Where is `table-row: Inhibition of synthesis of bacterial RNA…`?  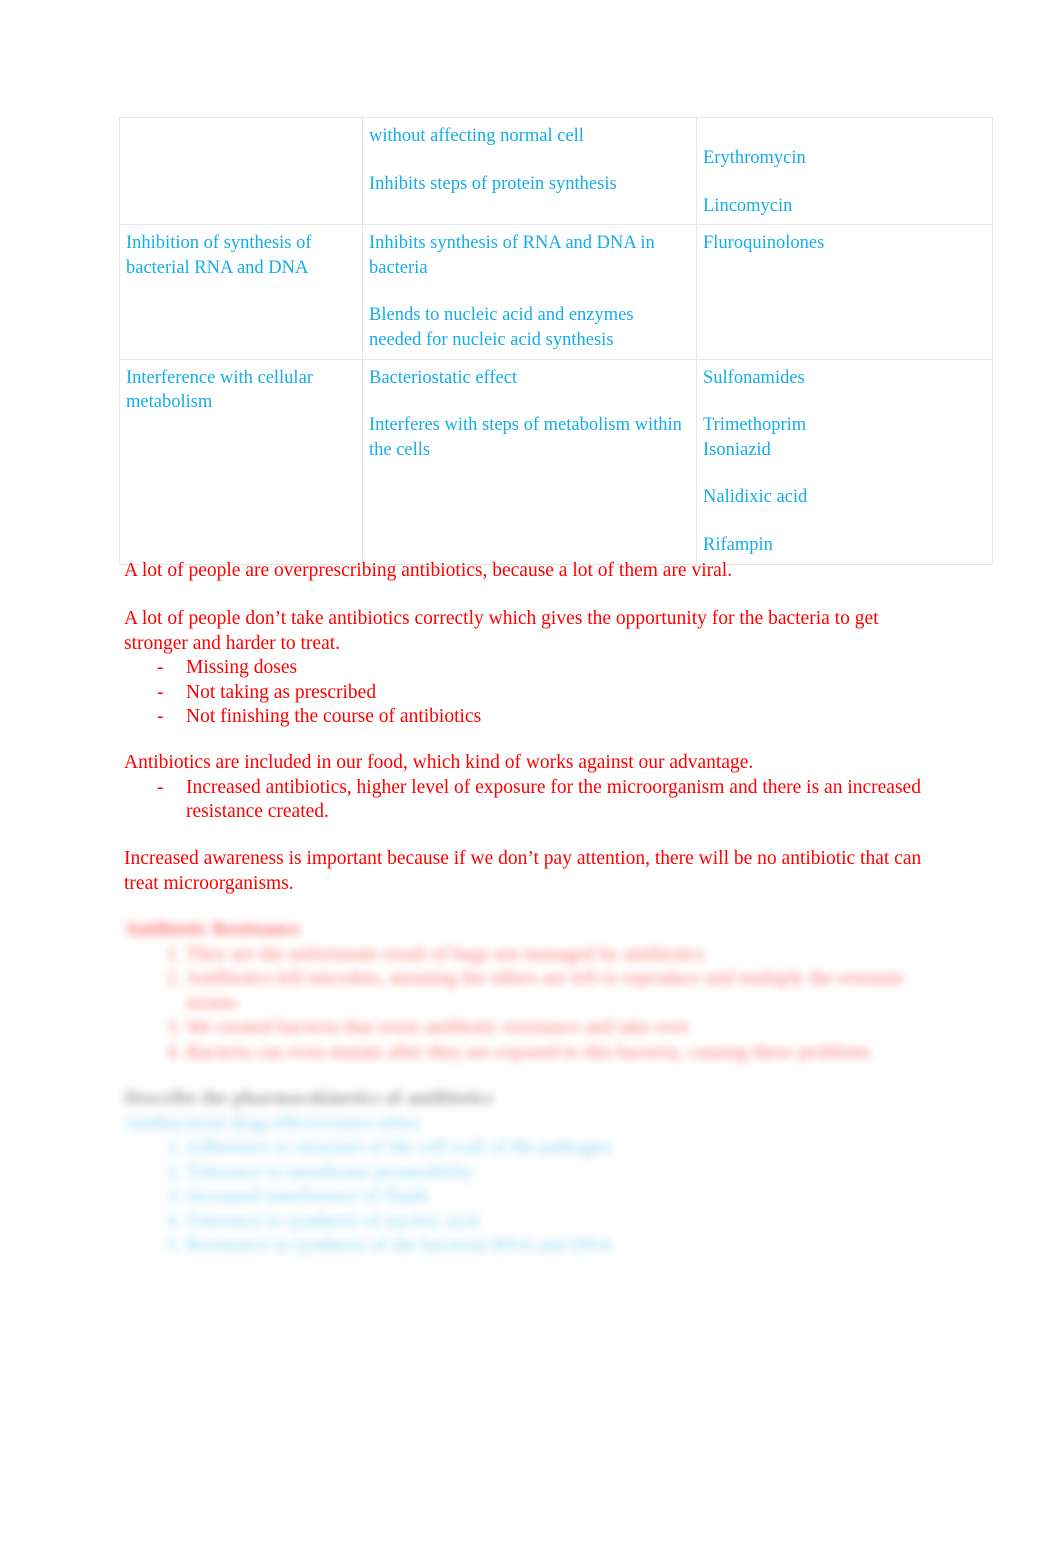 table-row: Inhibition of synthesis of bacterial RNA… is located at coordinates (556, 292).